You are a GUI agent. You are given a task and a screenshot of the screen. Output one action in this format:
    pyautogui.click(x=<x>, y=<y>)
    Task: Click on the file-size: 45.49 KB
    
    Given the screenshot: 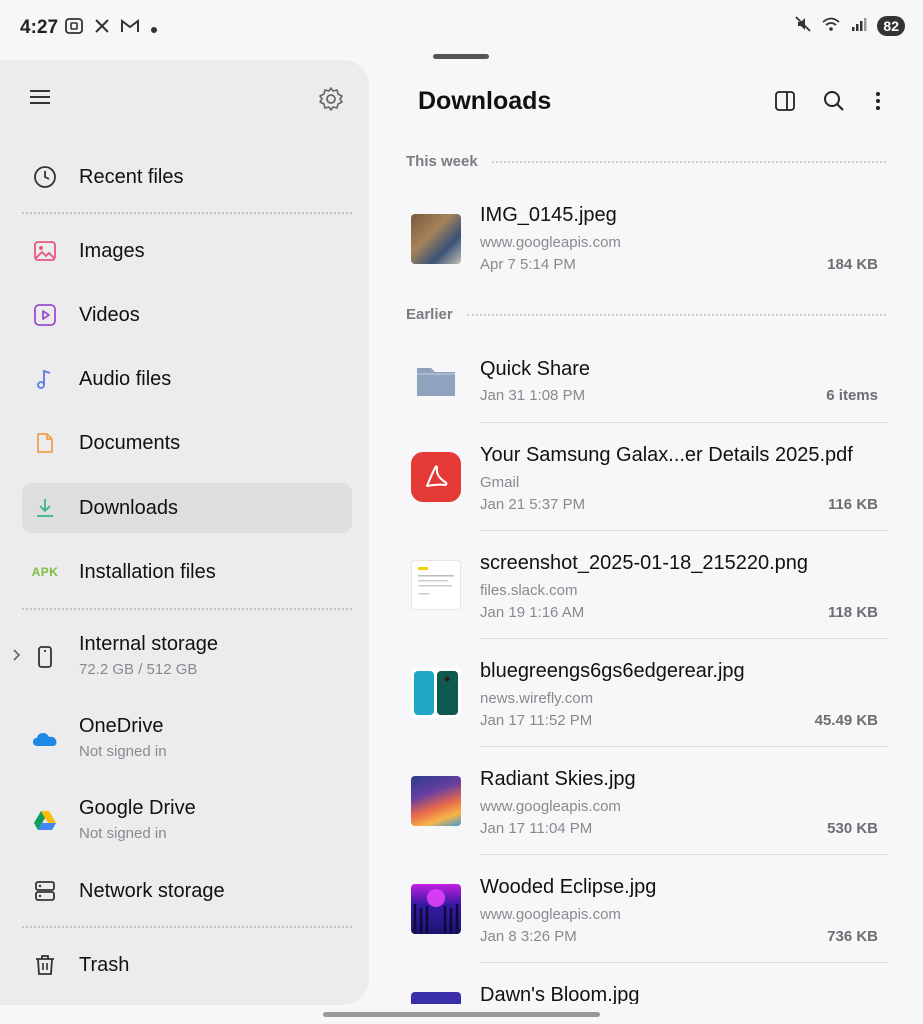 What is the action you would take?
    pyautogui.click(x=846, y=720)
    